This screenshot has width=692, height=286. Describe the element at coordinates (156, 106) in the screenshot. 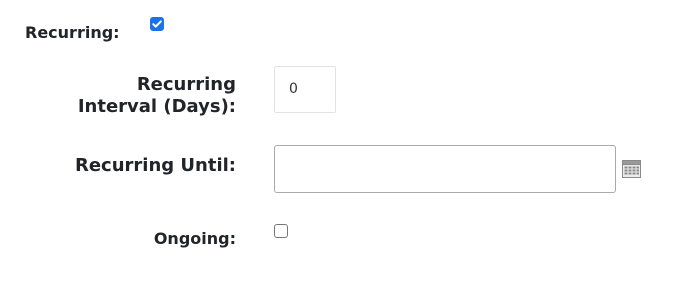

I see `recurring-interval-label-line2: Interval (Days):` at that location.